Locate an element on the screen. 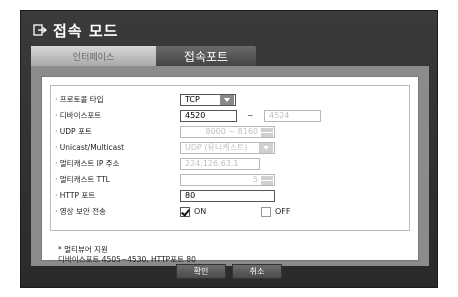  http-port-label: · HTTP 포트 is located at coordinates (75, 195).